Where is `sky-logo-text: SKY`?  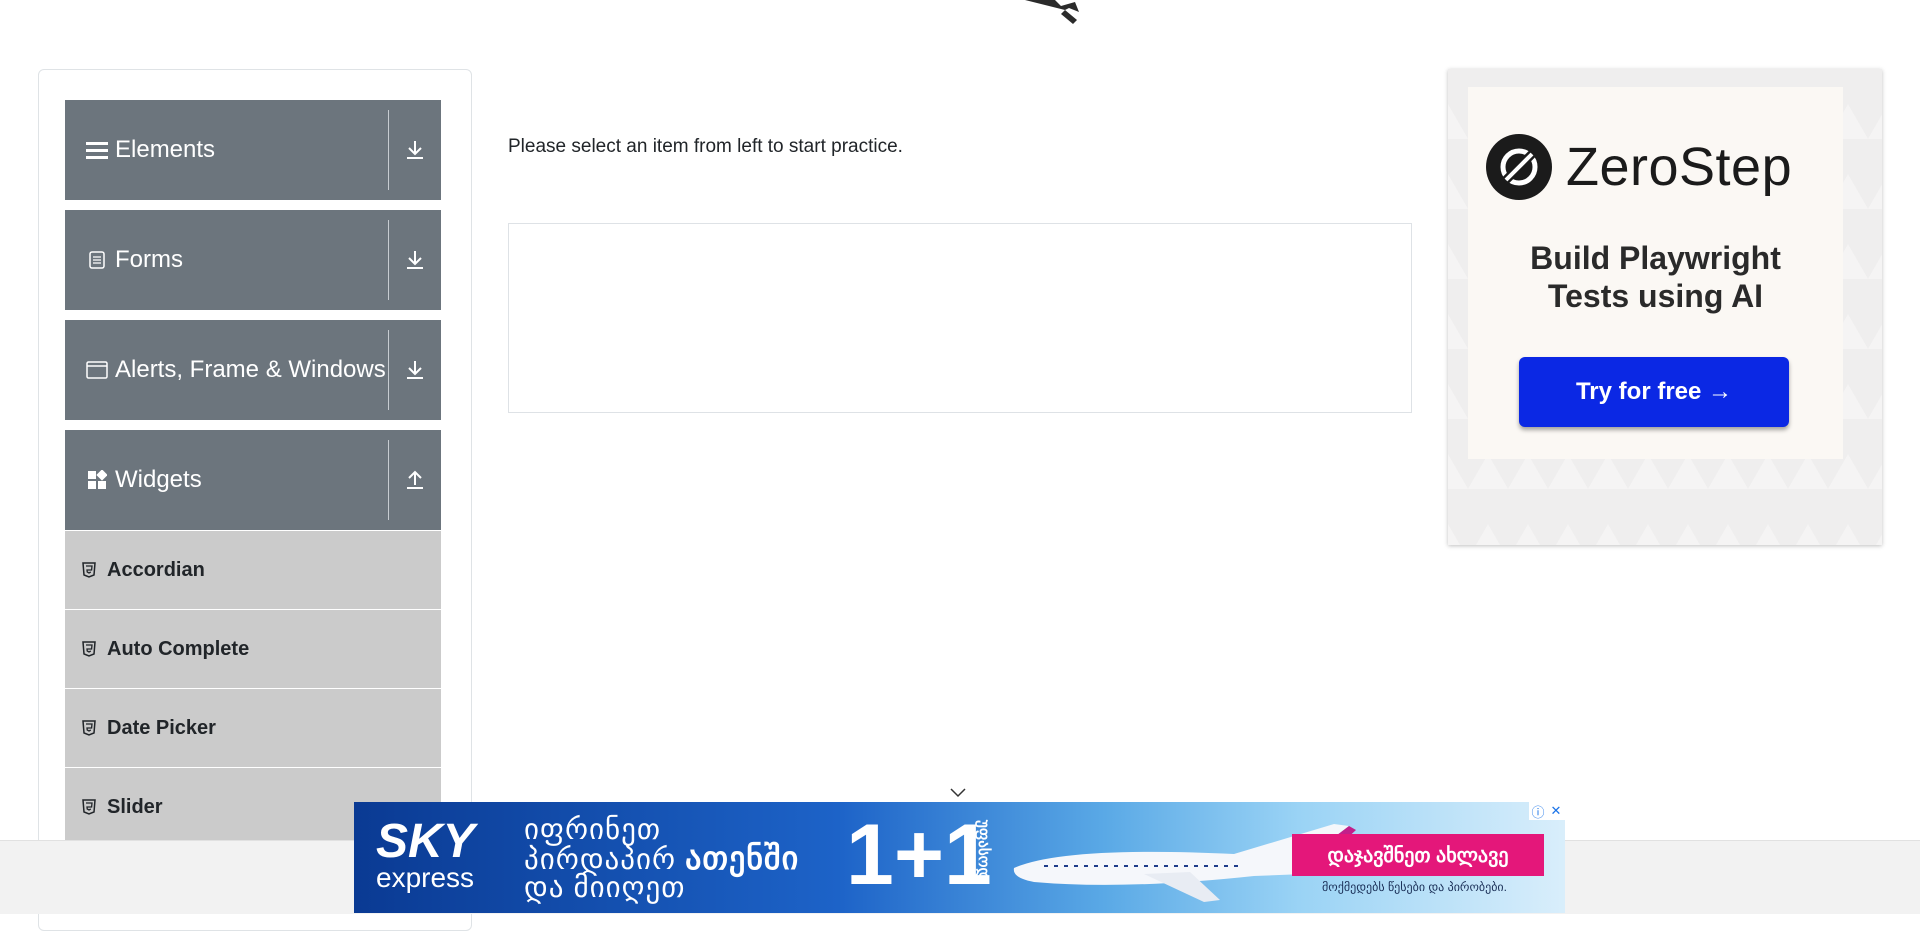
sky-logo-text: SKY is located at coordinates (425, 841).